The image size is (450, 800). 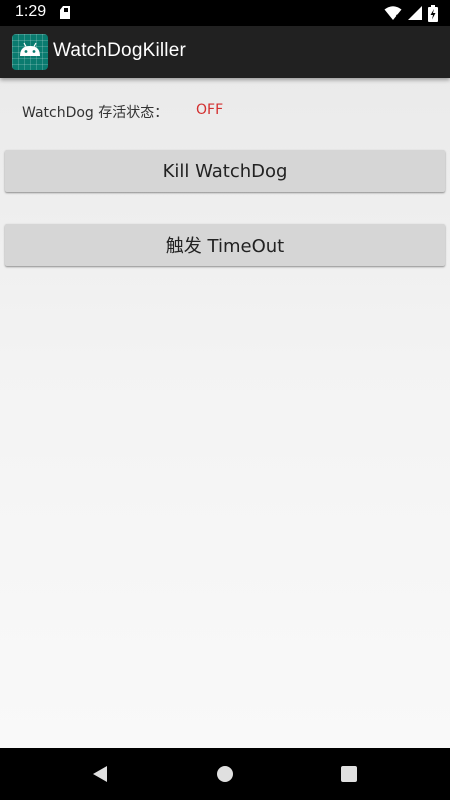 What do you see at coordinates (393, 13) in the screenshot?
I see `wifi-icon` at bounding box center [393, 13].